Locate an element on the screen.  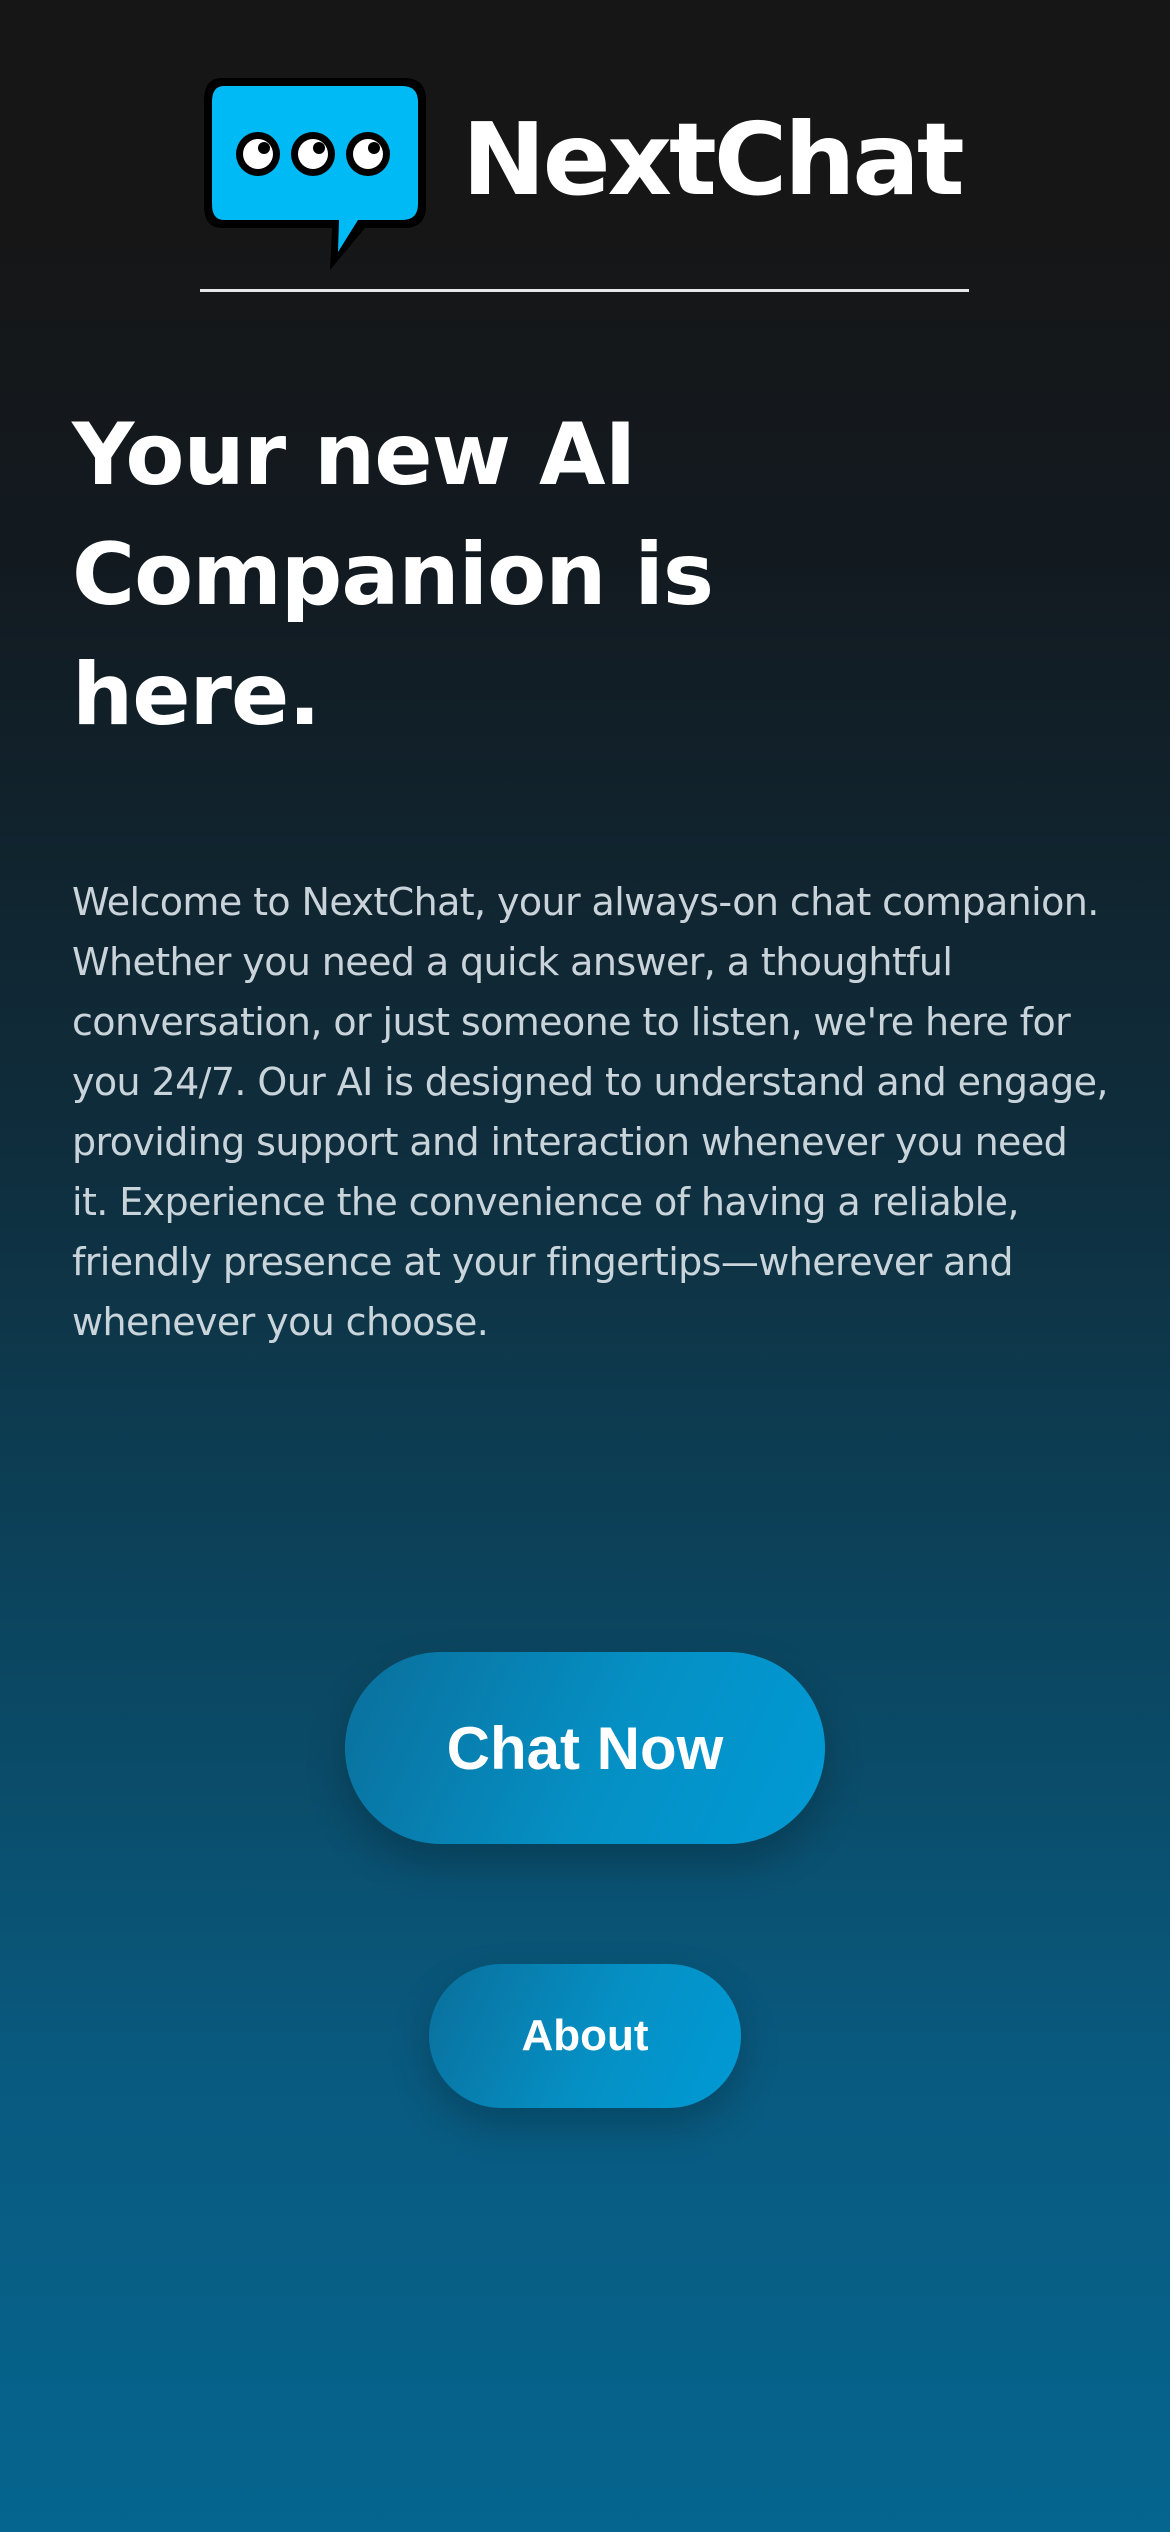
about-button: About is located at coordinates (585, 2036).